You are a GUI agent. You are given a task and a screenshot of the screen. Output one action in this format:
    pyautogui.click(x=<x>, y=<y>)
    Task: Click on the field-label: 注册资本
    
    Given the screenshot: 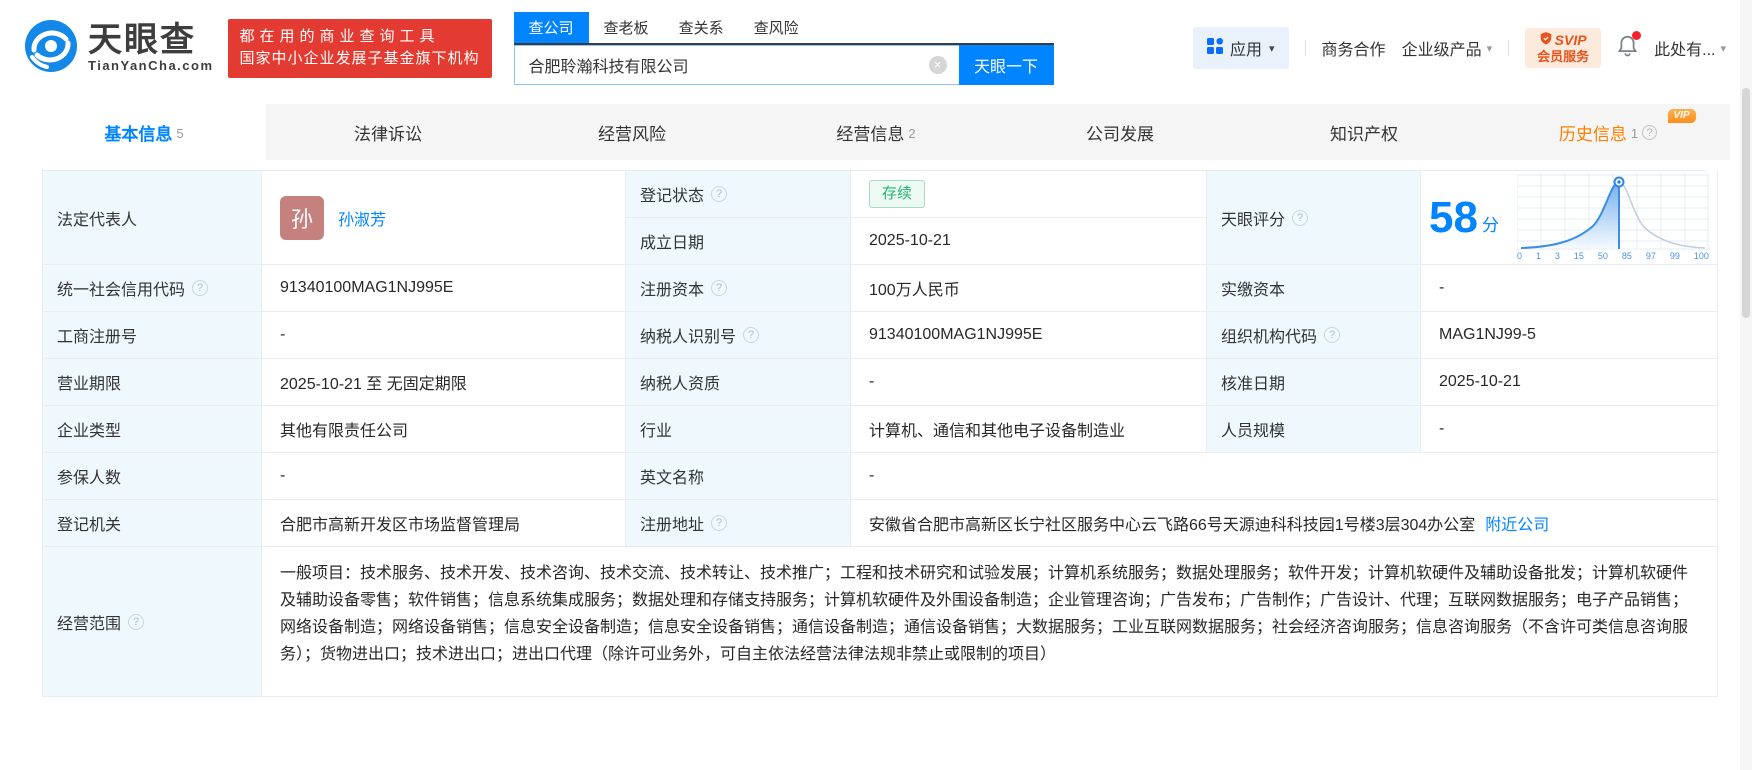 What is the action you would take?
    pyautogui.click(x=672, y=290)
    